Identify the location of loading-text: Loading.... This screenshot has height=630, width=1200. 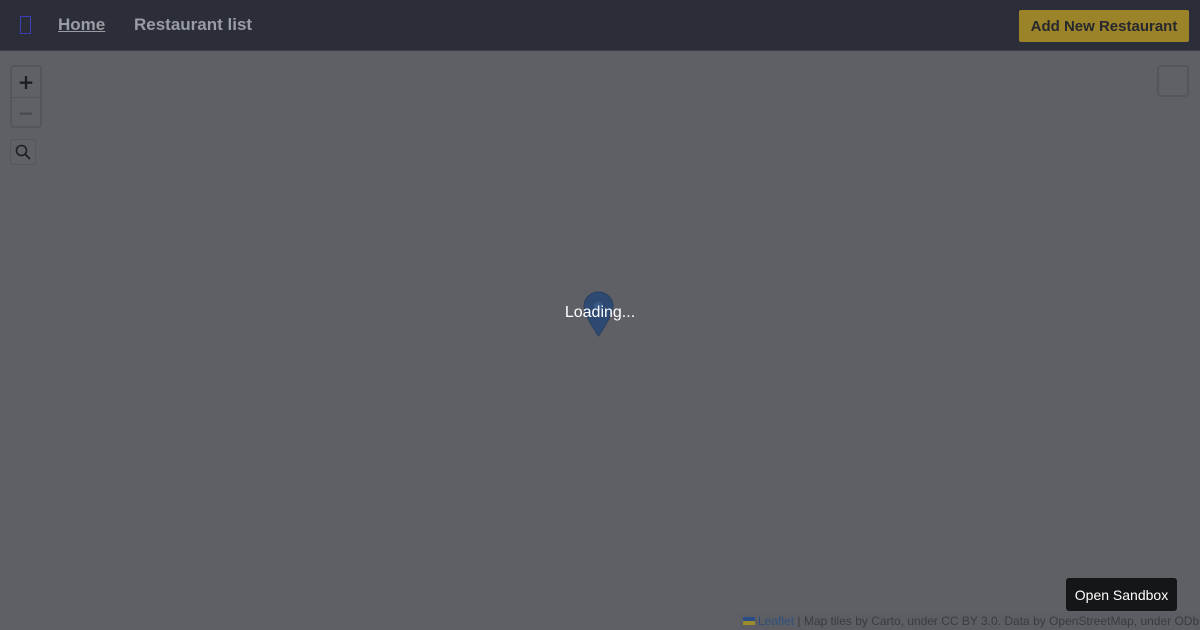
(600, 312).